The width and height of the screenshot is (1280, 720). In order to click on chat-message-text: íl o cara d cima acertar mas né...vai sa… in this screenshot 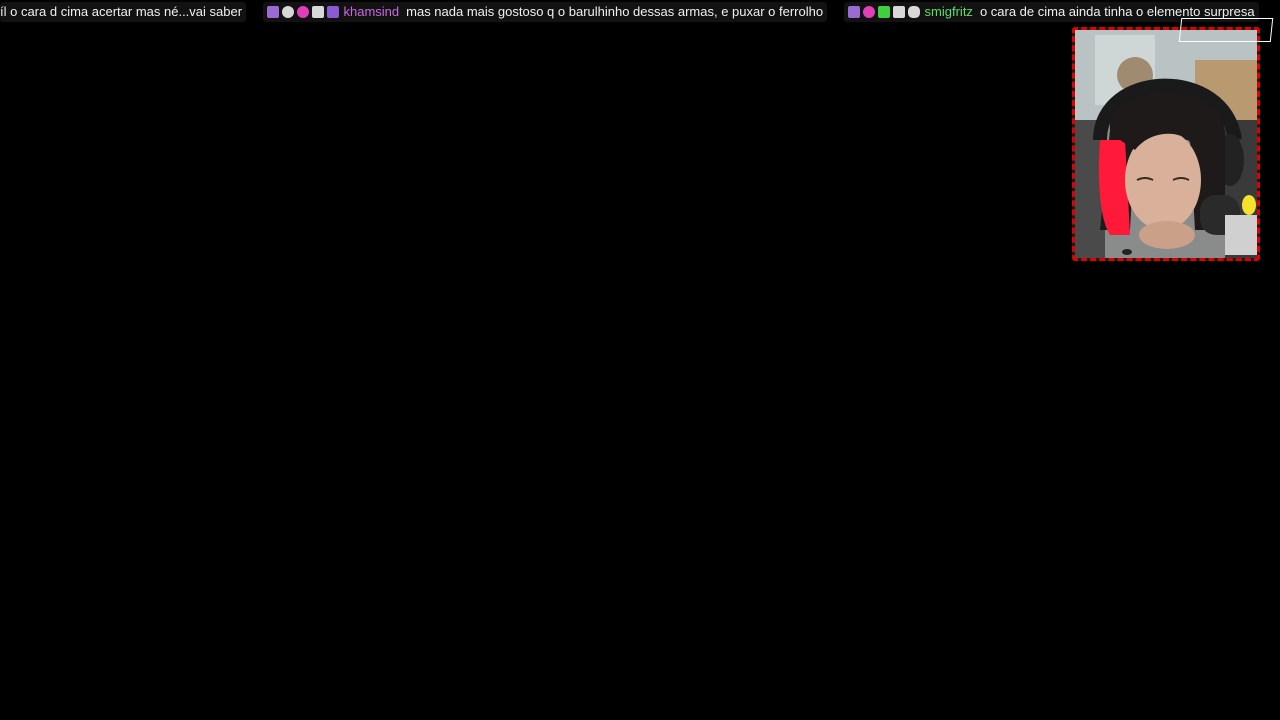, I will do `click(121, 11)`.